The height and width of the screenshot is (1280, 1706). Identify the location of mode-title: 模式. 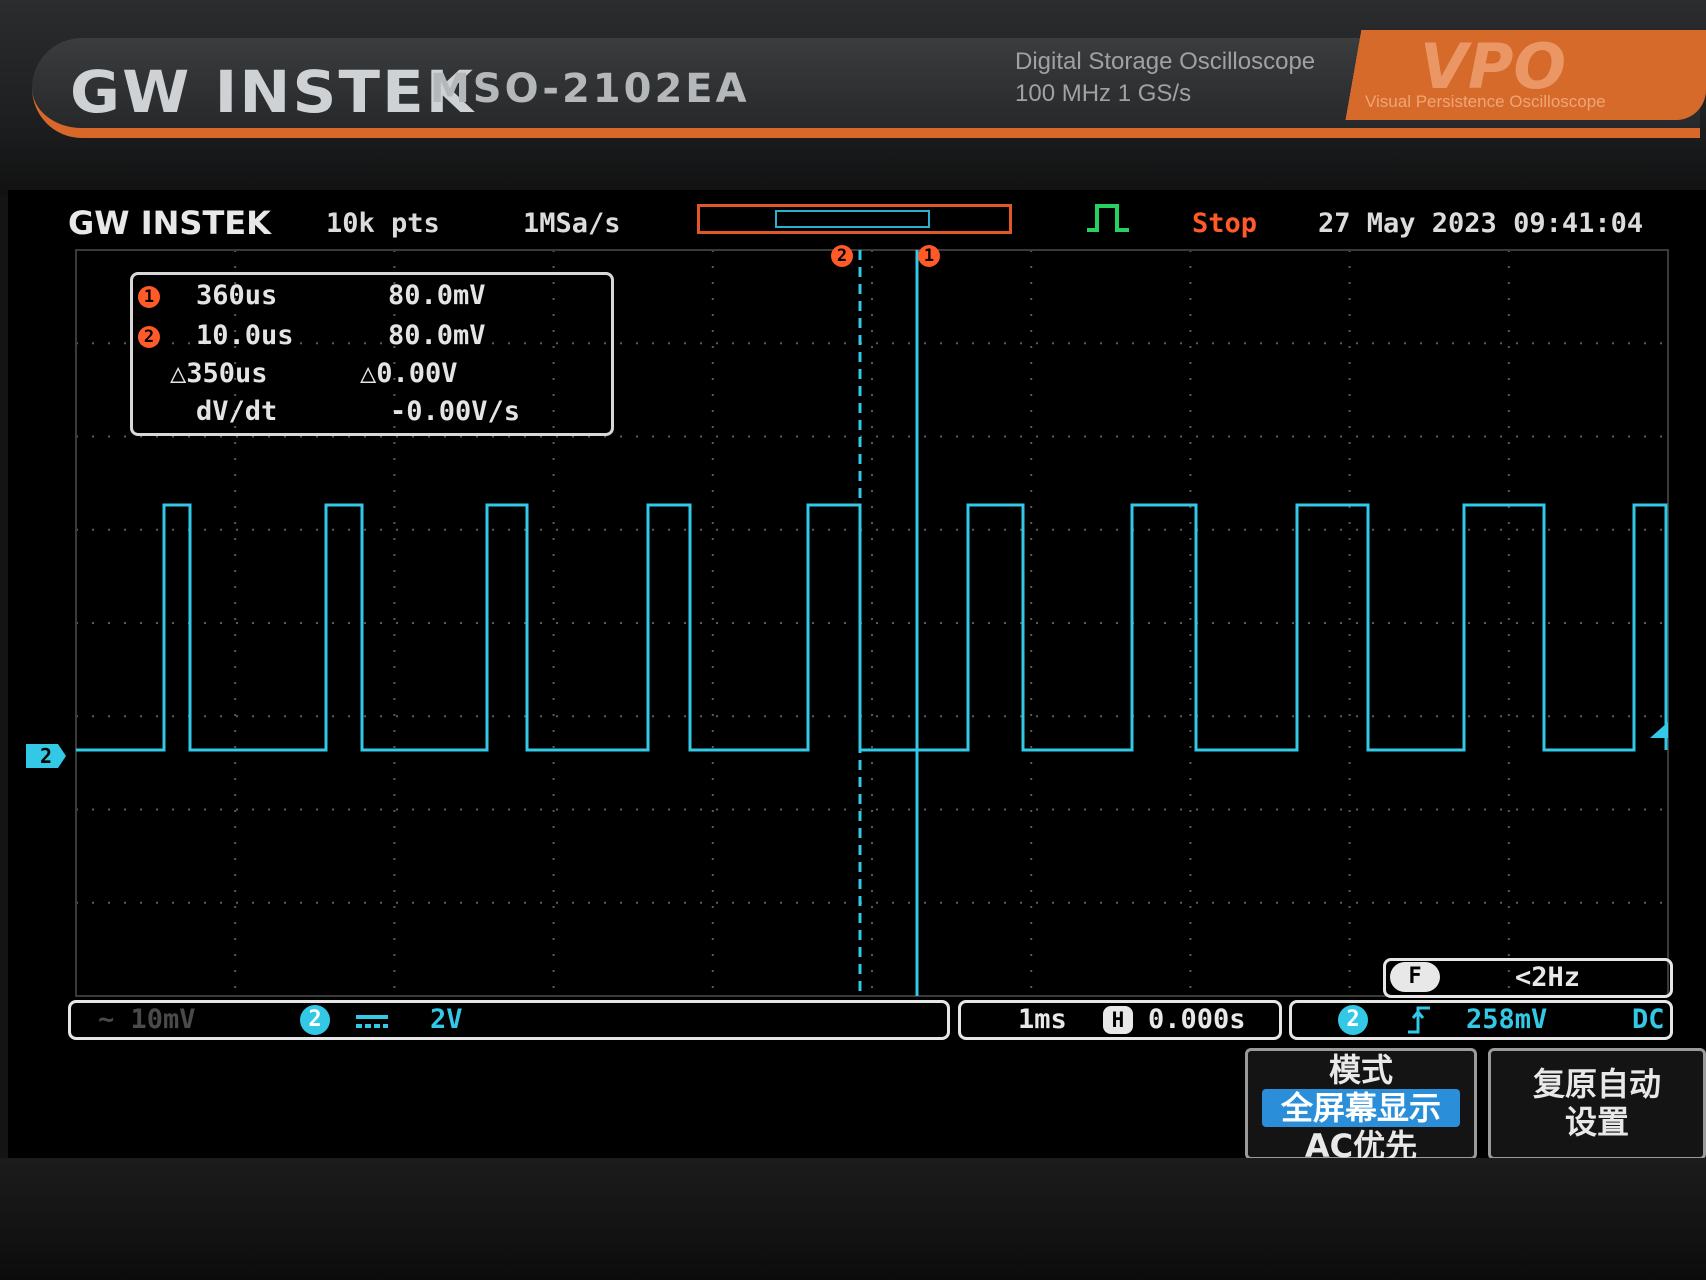
(1360, 1070).